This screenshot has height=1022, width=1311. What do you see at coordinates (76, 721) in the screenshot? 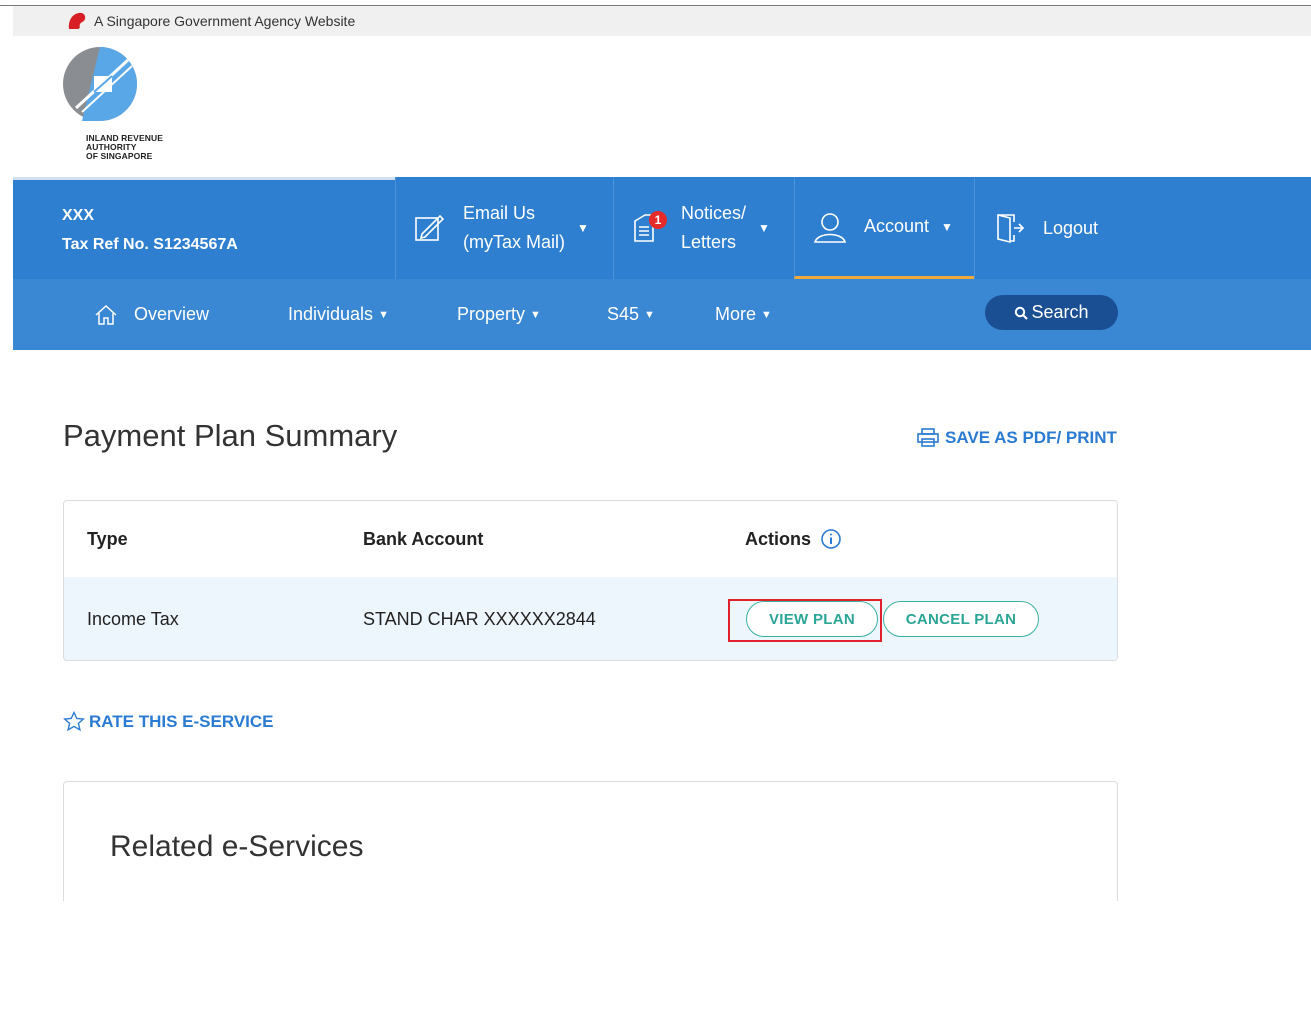
I see `star-icon` at bounding box center [76, 721].